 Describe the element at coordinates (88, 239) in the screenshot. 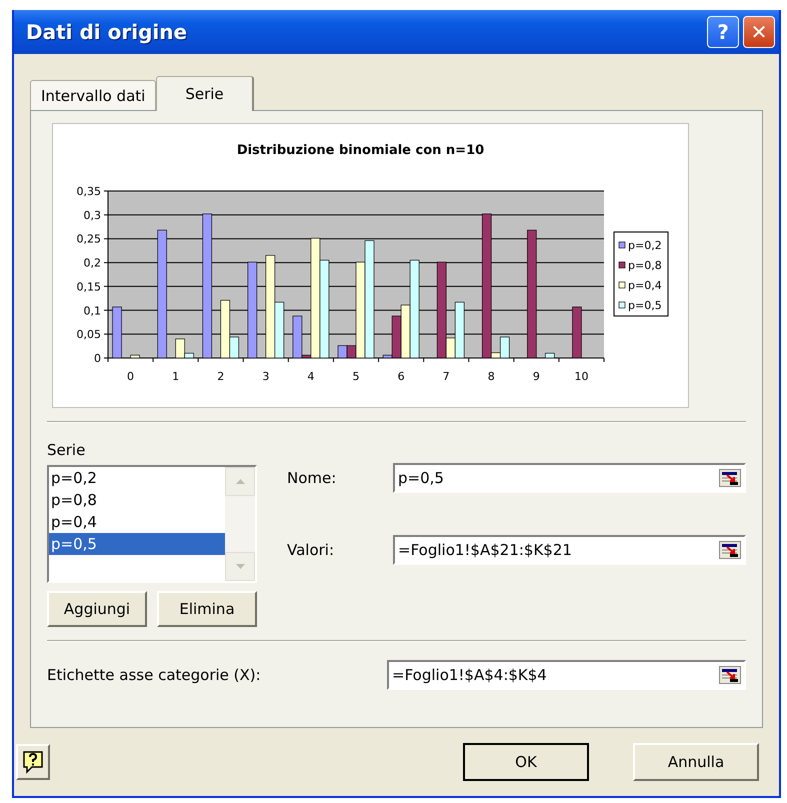

I see `axis-tick-label: 0,25` at that location.